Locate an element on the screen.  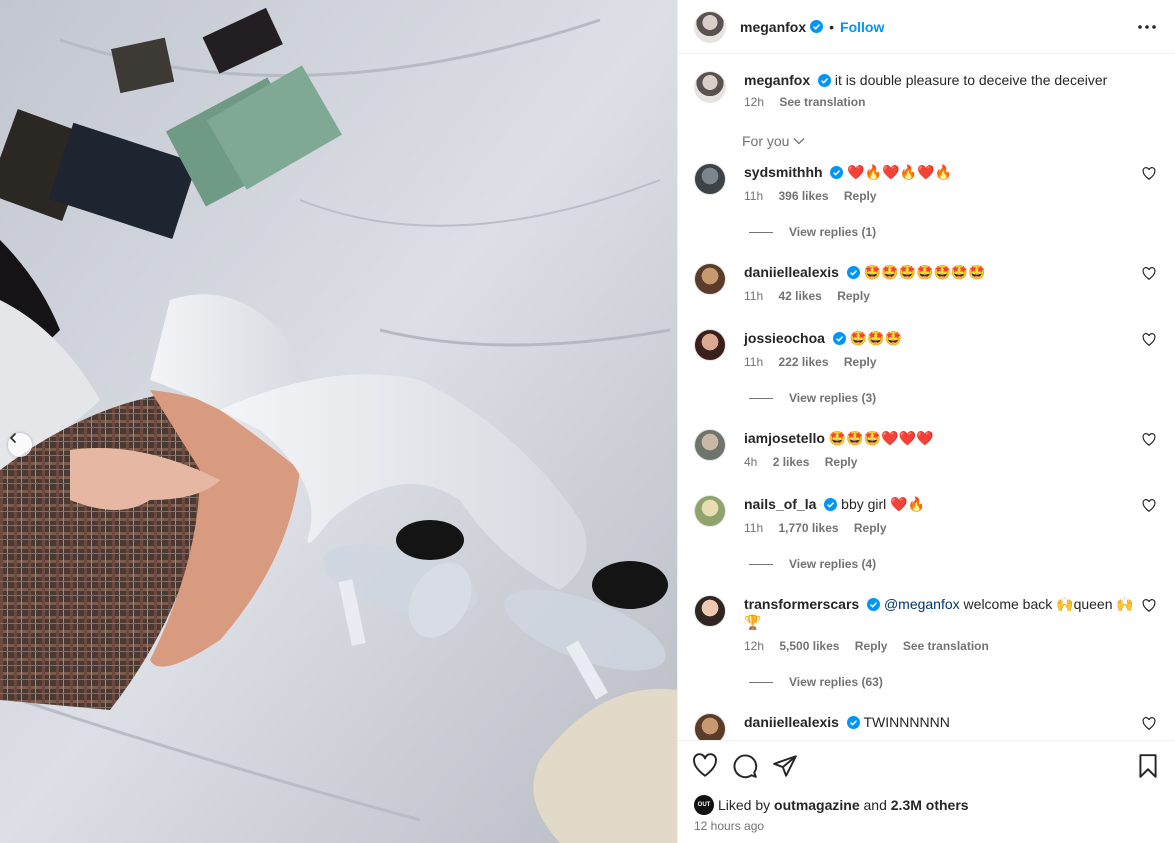
author-username: meganfox is located at coordinates (773, 27).